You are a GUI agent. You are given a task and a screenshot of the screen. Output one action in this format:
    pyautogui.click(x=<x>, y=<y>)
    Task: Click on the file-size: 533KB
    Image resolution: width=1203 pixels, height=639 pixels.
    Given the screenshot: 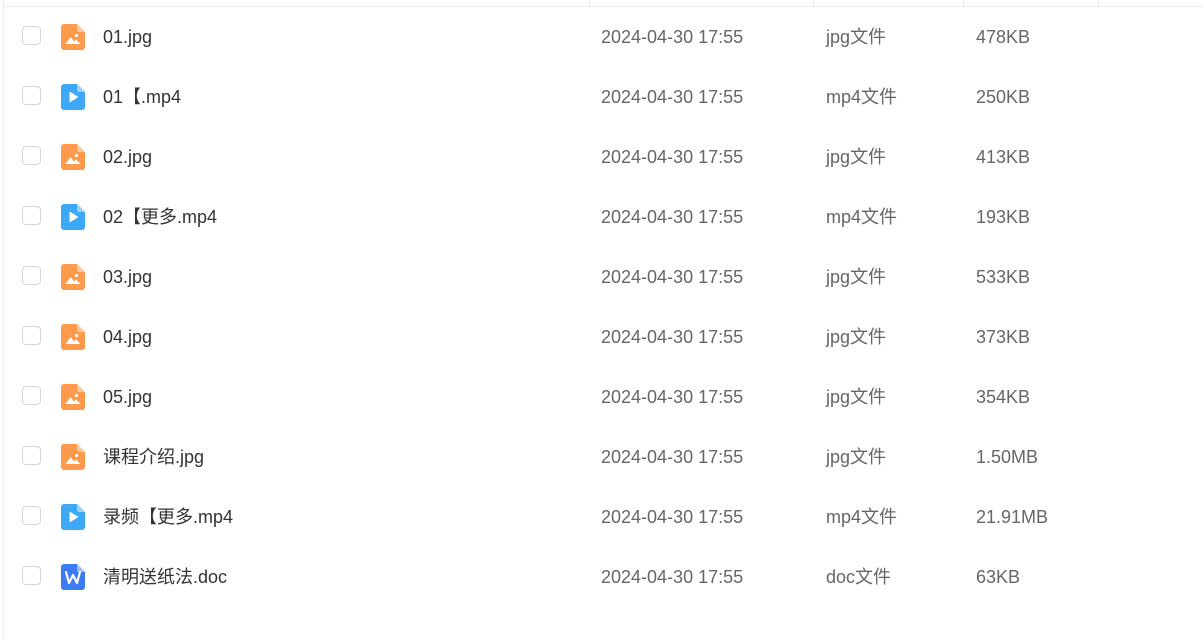 What is the action you would take?
    pyautogui.click(x=1003, y=277)
    